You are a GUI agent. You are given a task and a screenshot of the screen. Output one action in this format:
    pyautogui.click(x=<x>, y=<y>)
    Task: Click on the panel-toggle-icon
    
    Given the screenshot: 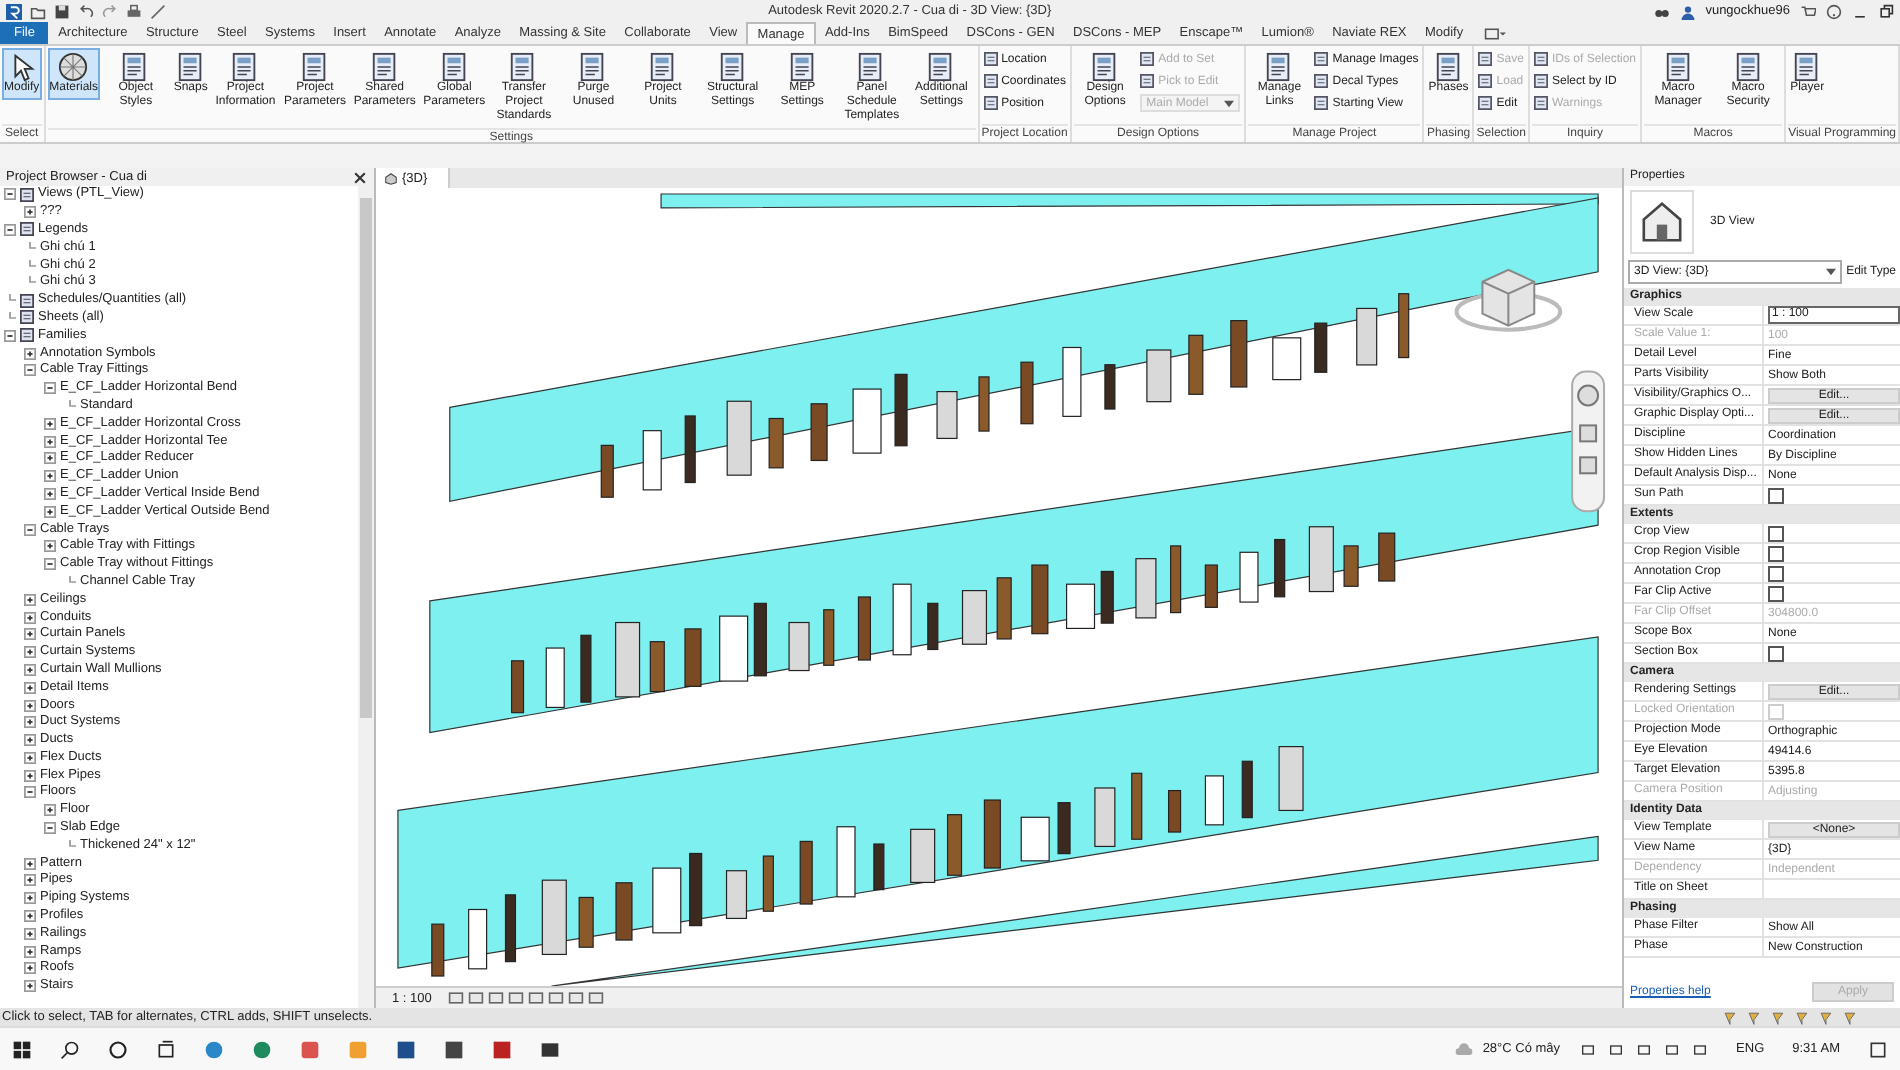 What is the action you would take?
    pyautogui.click(x=1495, y=33)
    